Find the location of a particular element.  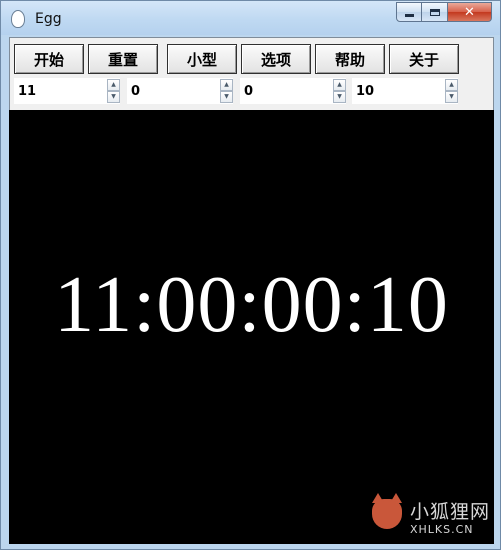

hours-field is located at coordinates (60, 91).